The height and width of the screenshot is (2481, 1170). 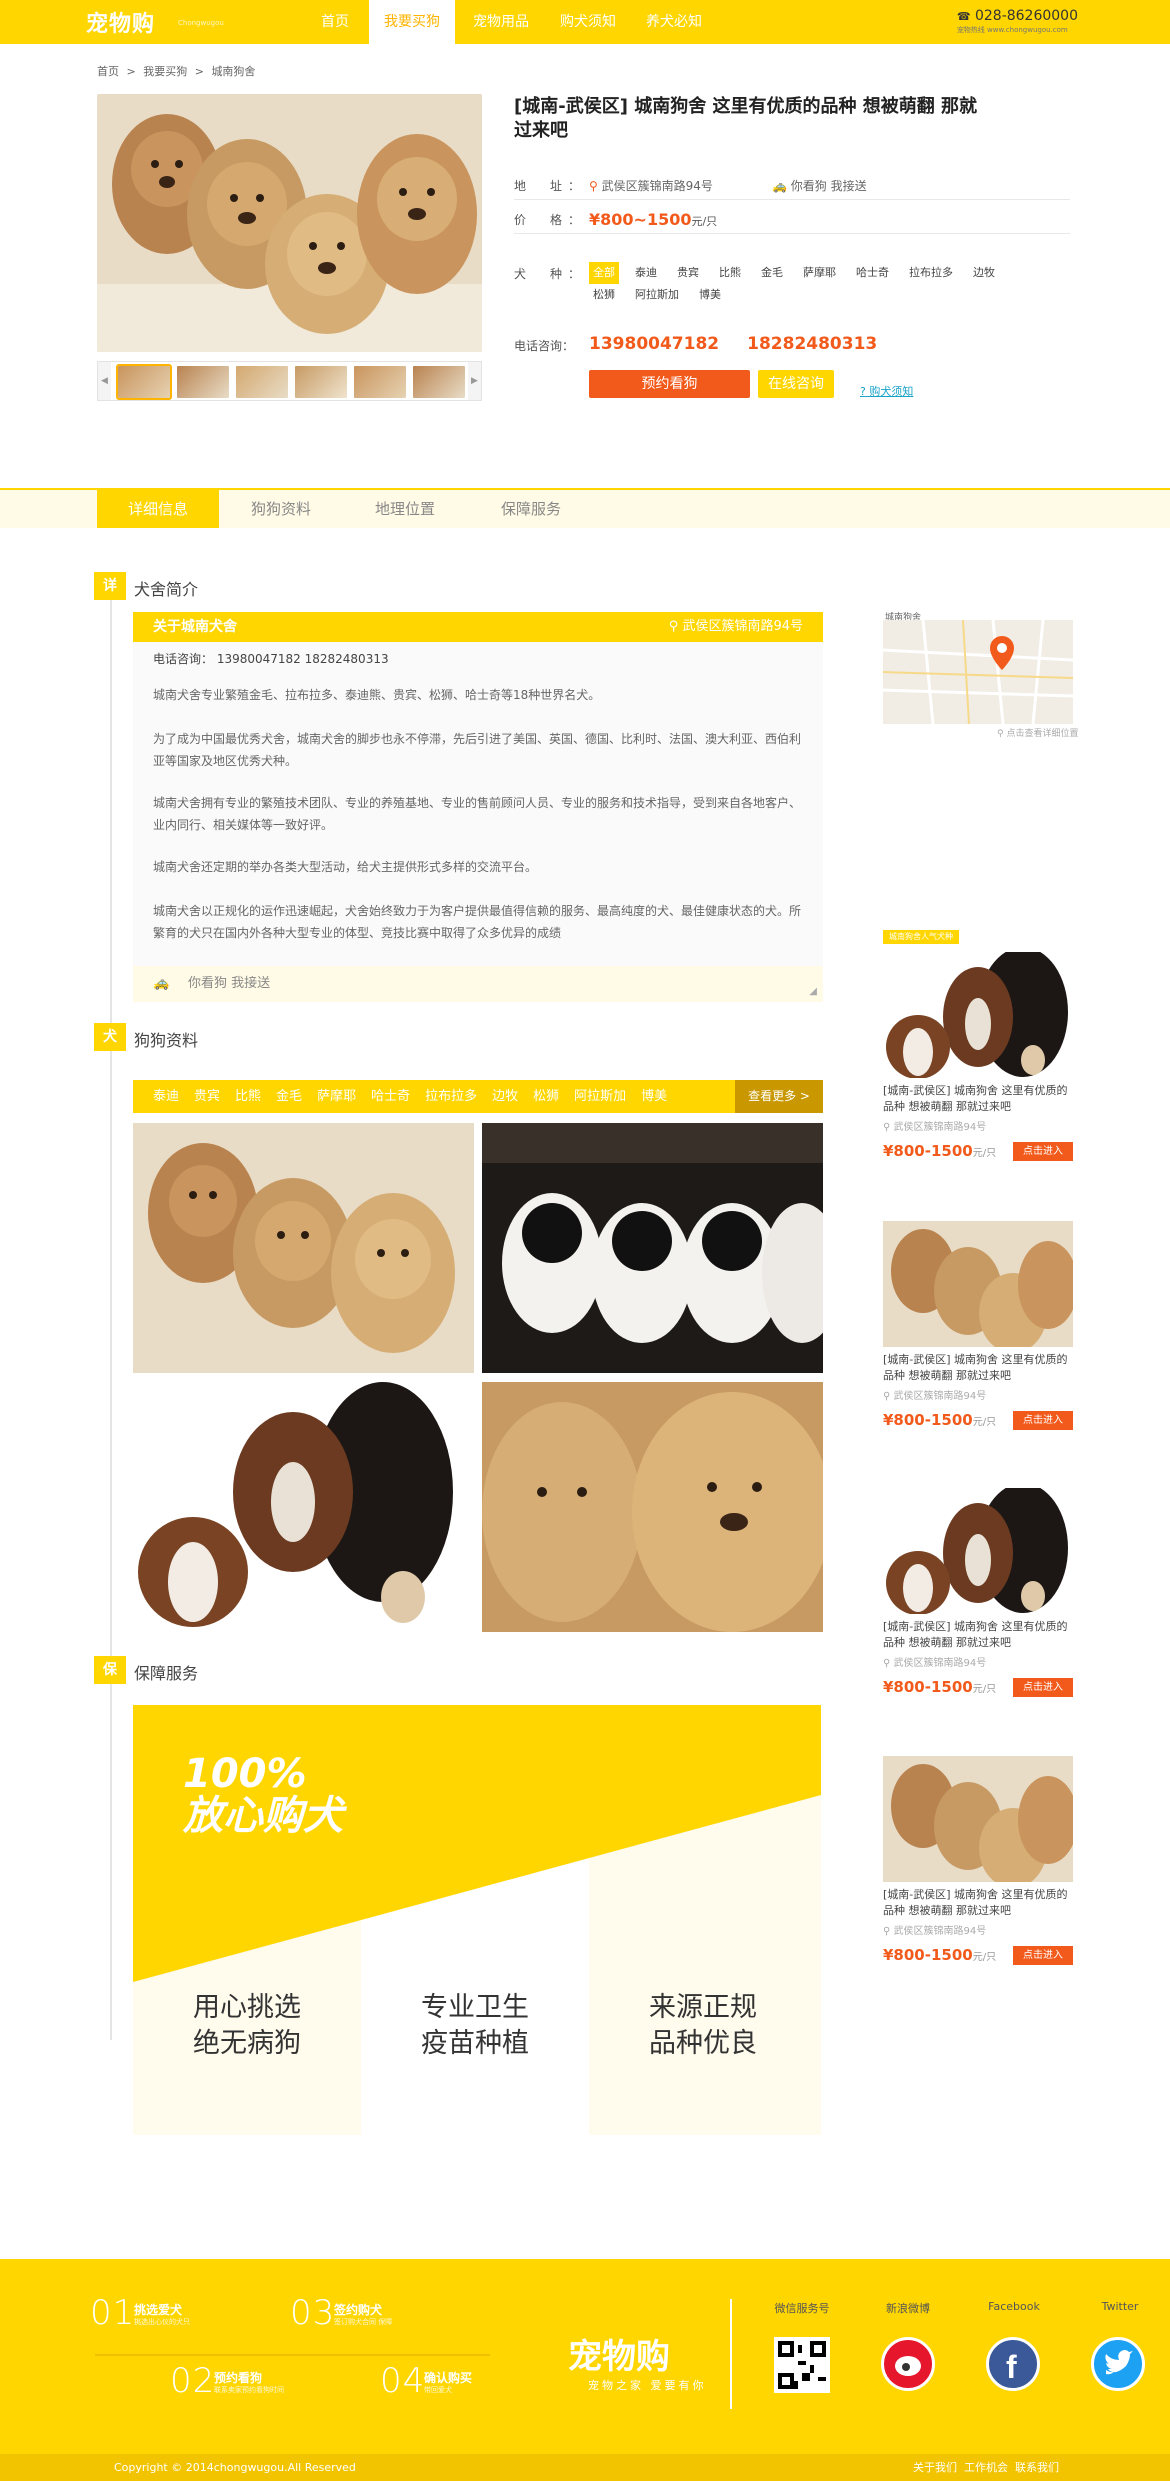 What do you see at coordinates (158, 509) in the screenshot?
I see `tab-details: 详细信息` at bounding box center [158, 509].